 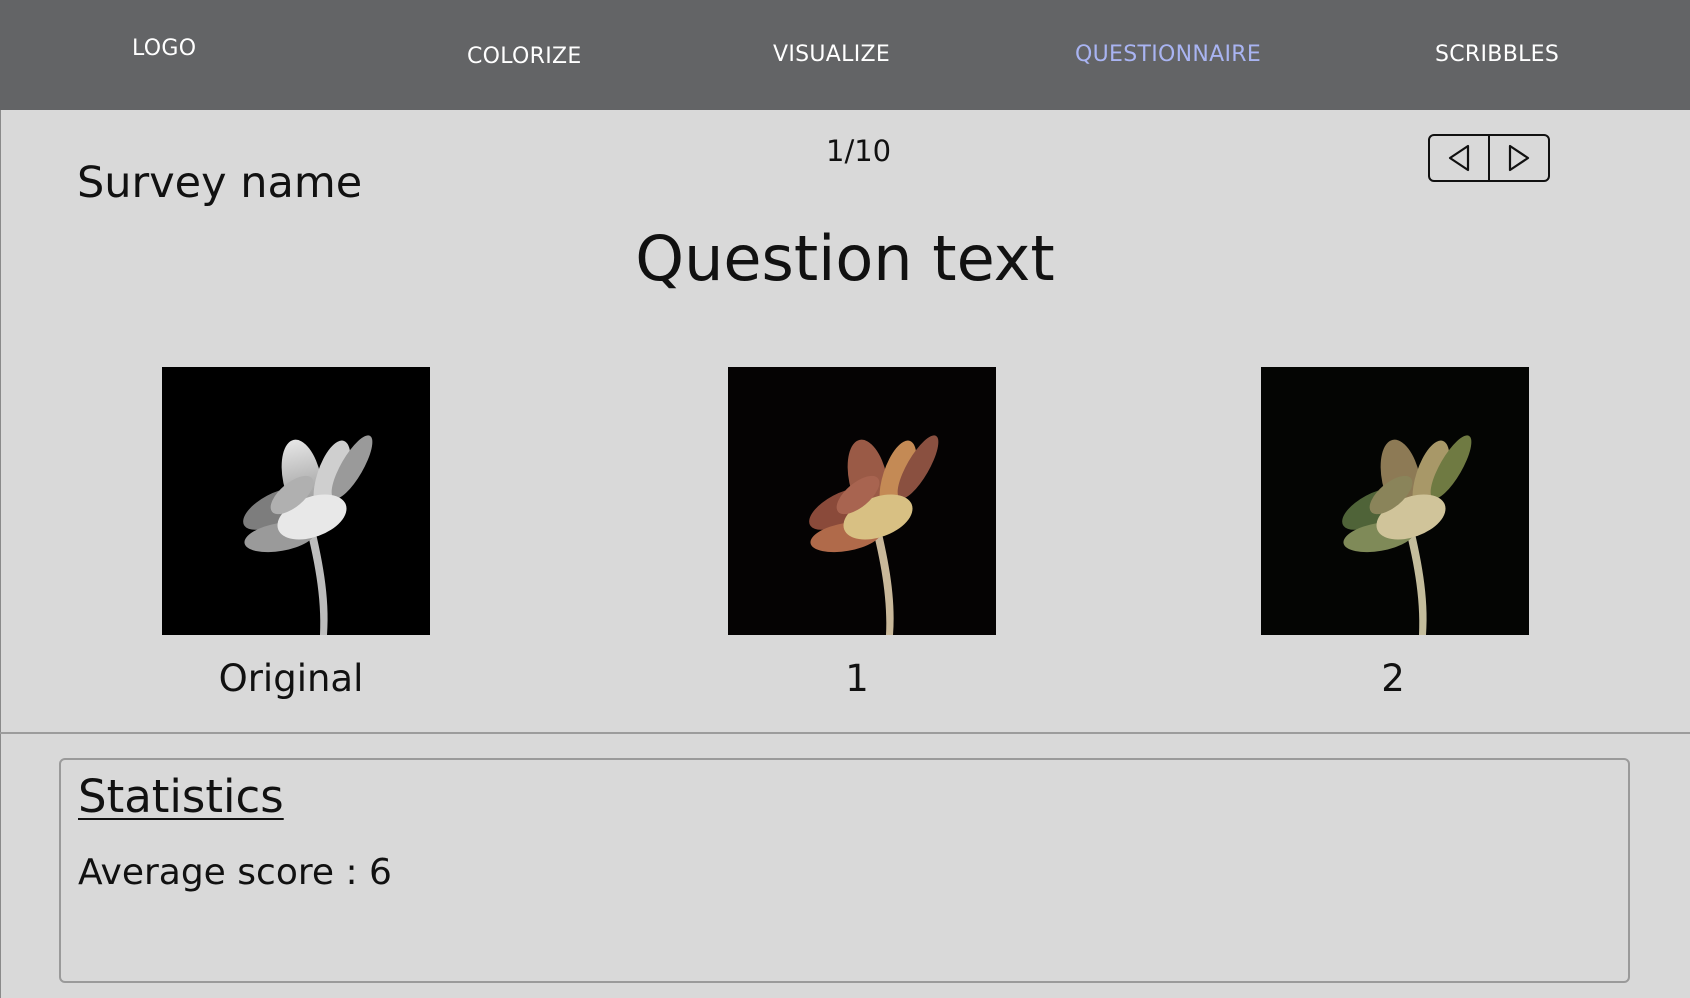 What do you see at coordinates (859, 151) in the screenshot?
I see `question-counter: 1/10` at bounding box center [859, 151].